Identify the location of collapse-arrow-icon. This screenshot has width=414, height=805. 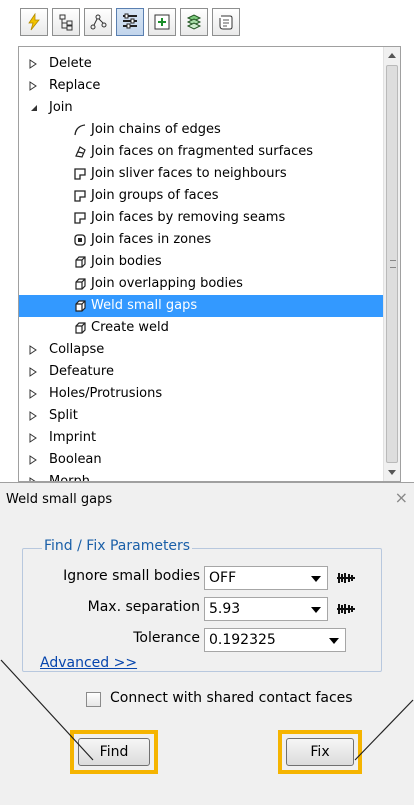
(34, 108).